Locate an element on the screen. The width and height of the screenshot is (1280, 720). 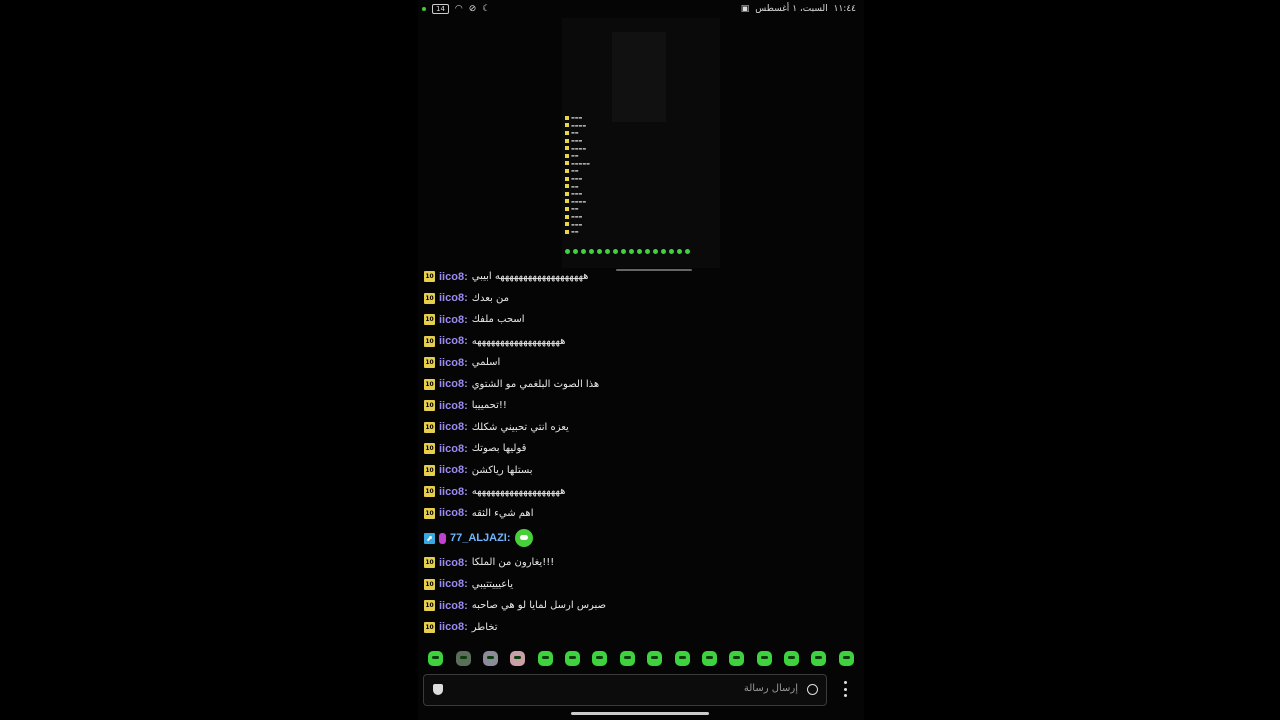
chat-message: 10 iico8: من بعدك is located at coordinates (639, 299).